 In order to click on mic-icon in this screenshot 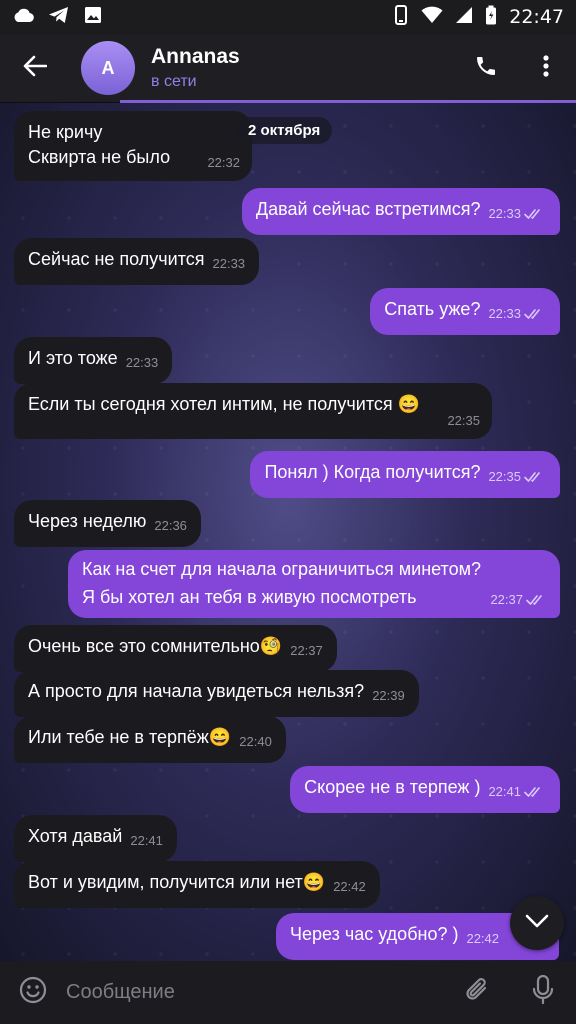, I will do `click(543, 992)`.